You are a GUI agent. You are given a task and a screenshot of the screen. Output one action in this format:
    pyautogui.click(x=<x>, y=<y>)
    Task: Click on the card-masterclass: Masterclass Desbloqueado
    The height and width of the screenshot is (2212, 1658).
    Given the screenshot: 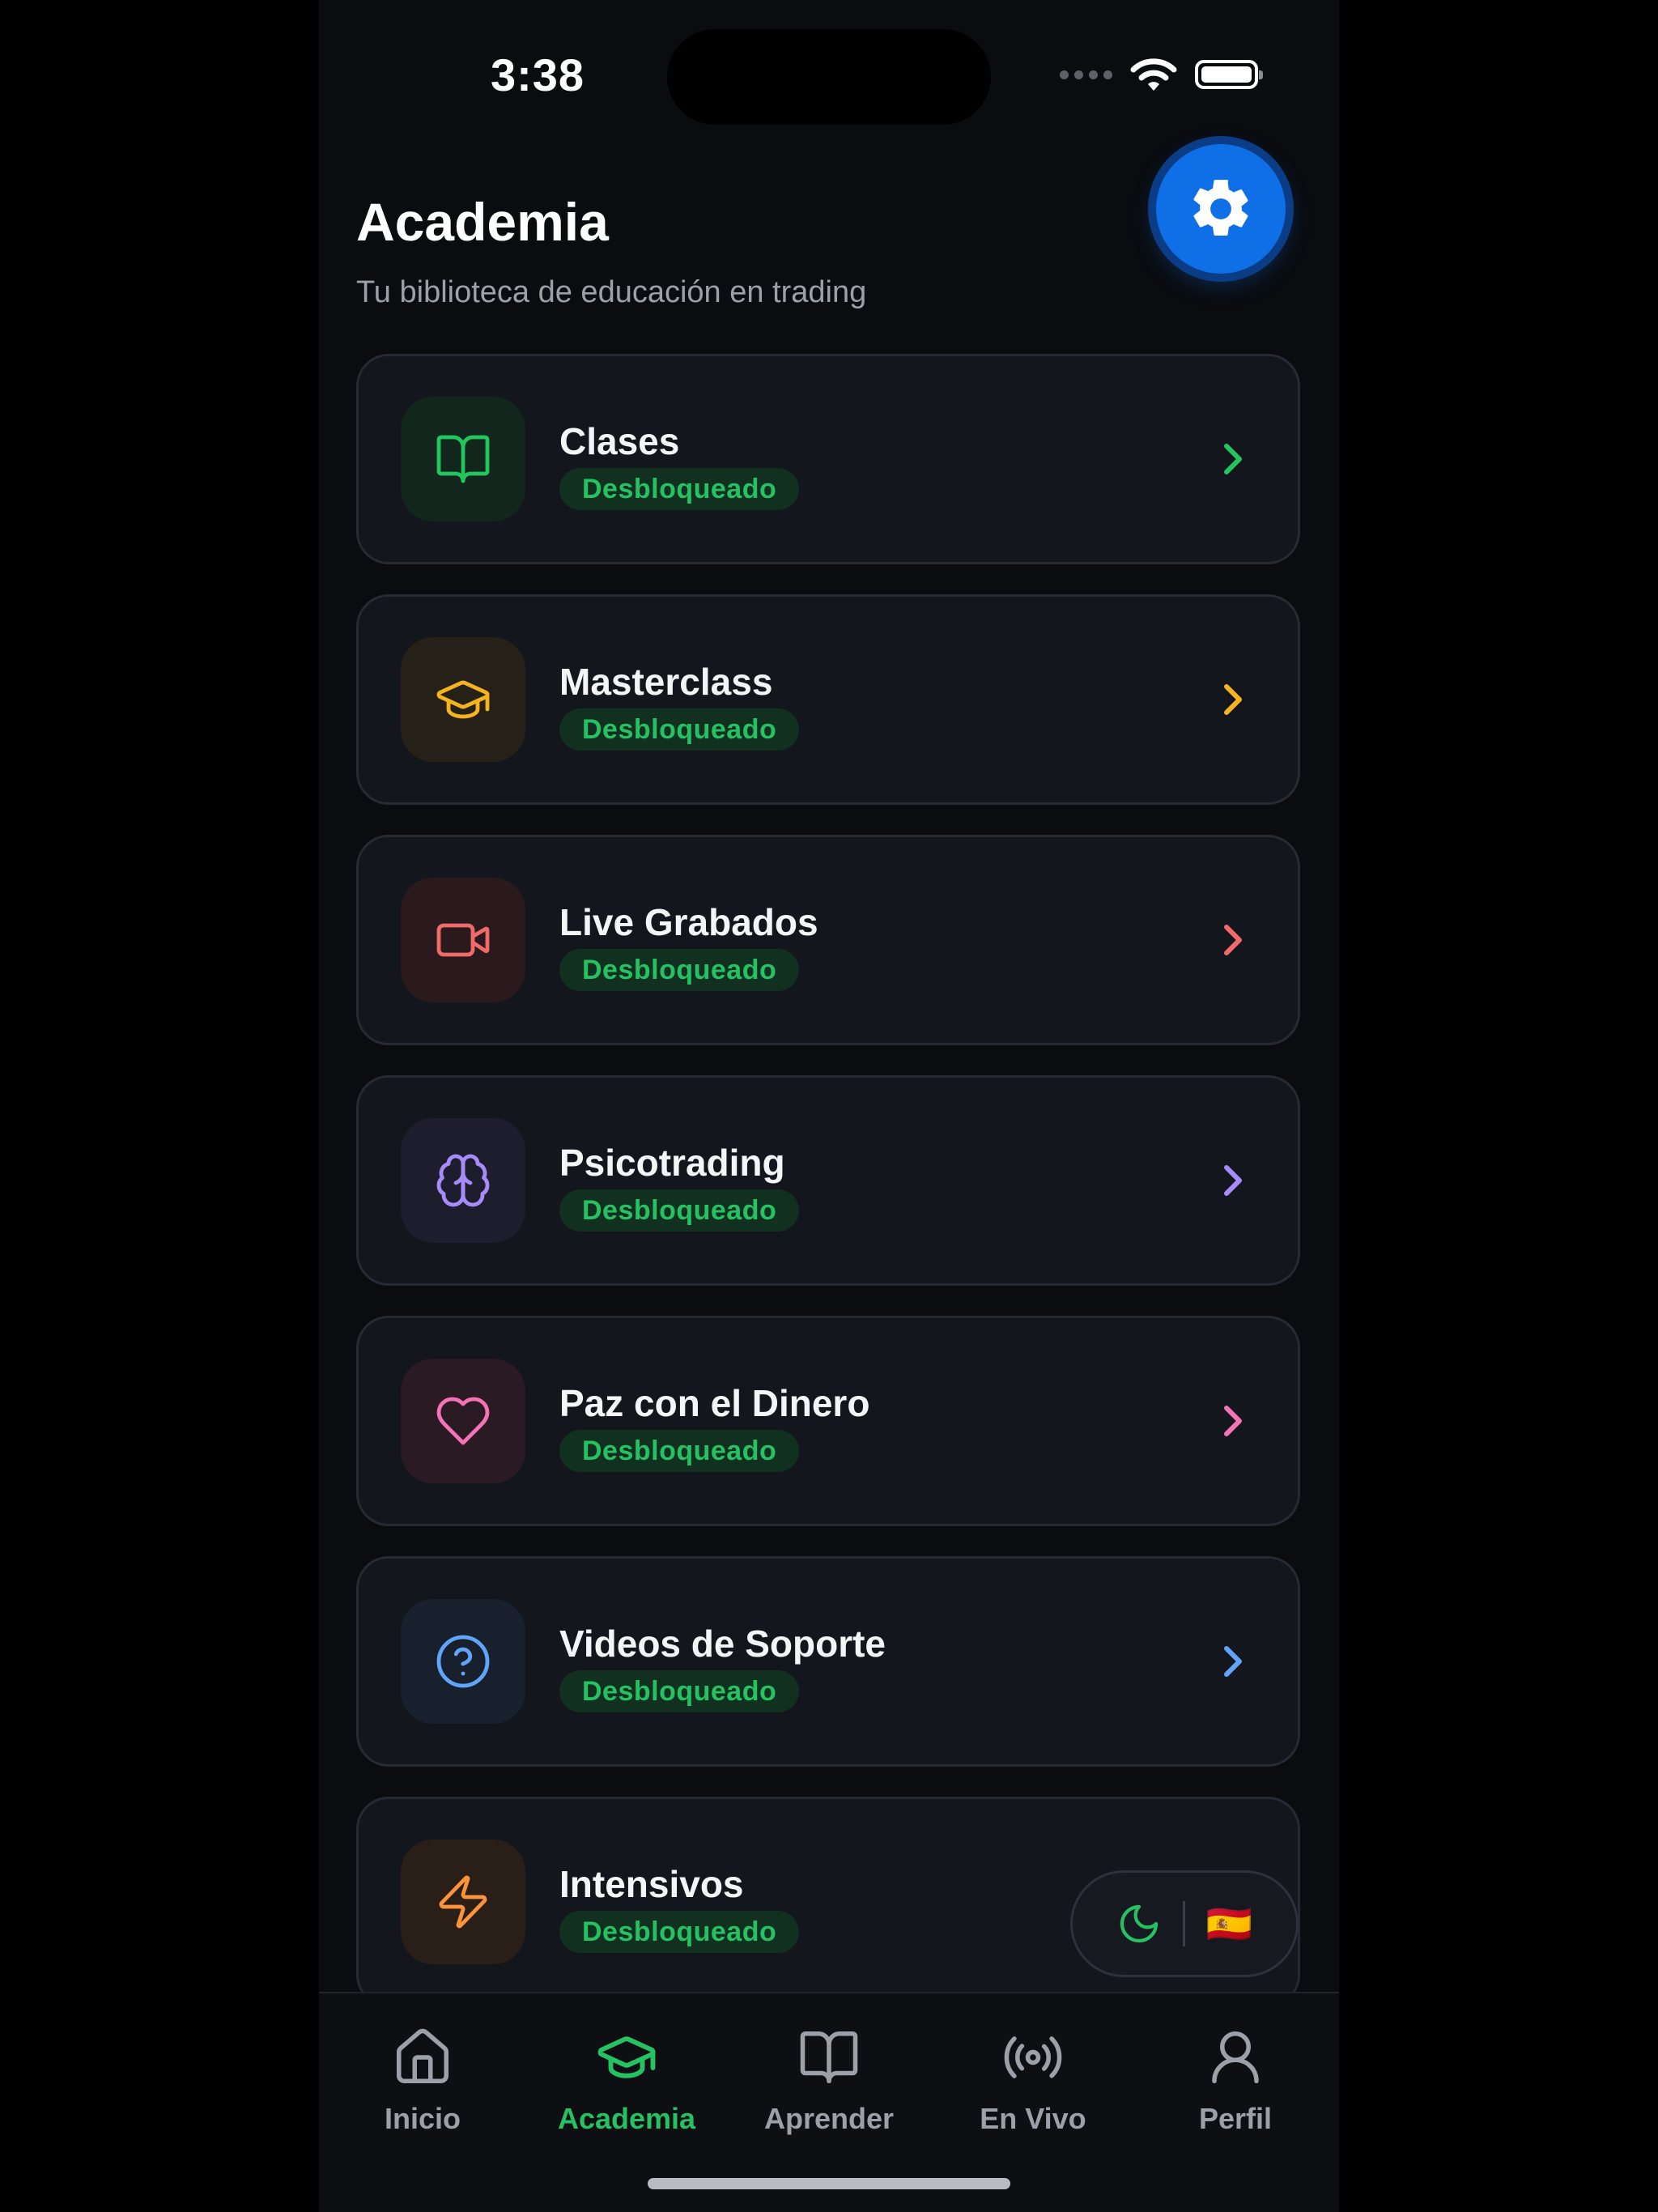 What is the action you would take?
    pyautogui.click(x=828, y=699)
    